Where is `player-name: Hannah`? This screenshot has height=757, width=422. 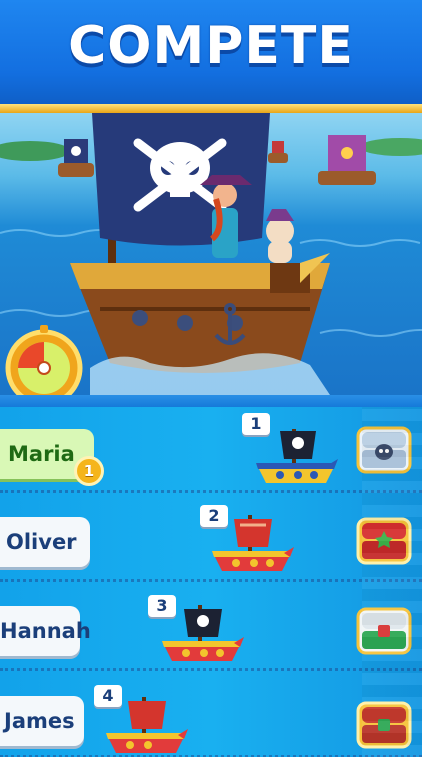 player-name: Hannah is located at coordinates (45, 631).